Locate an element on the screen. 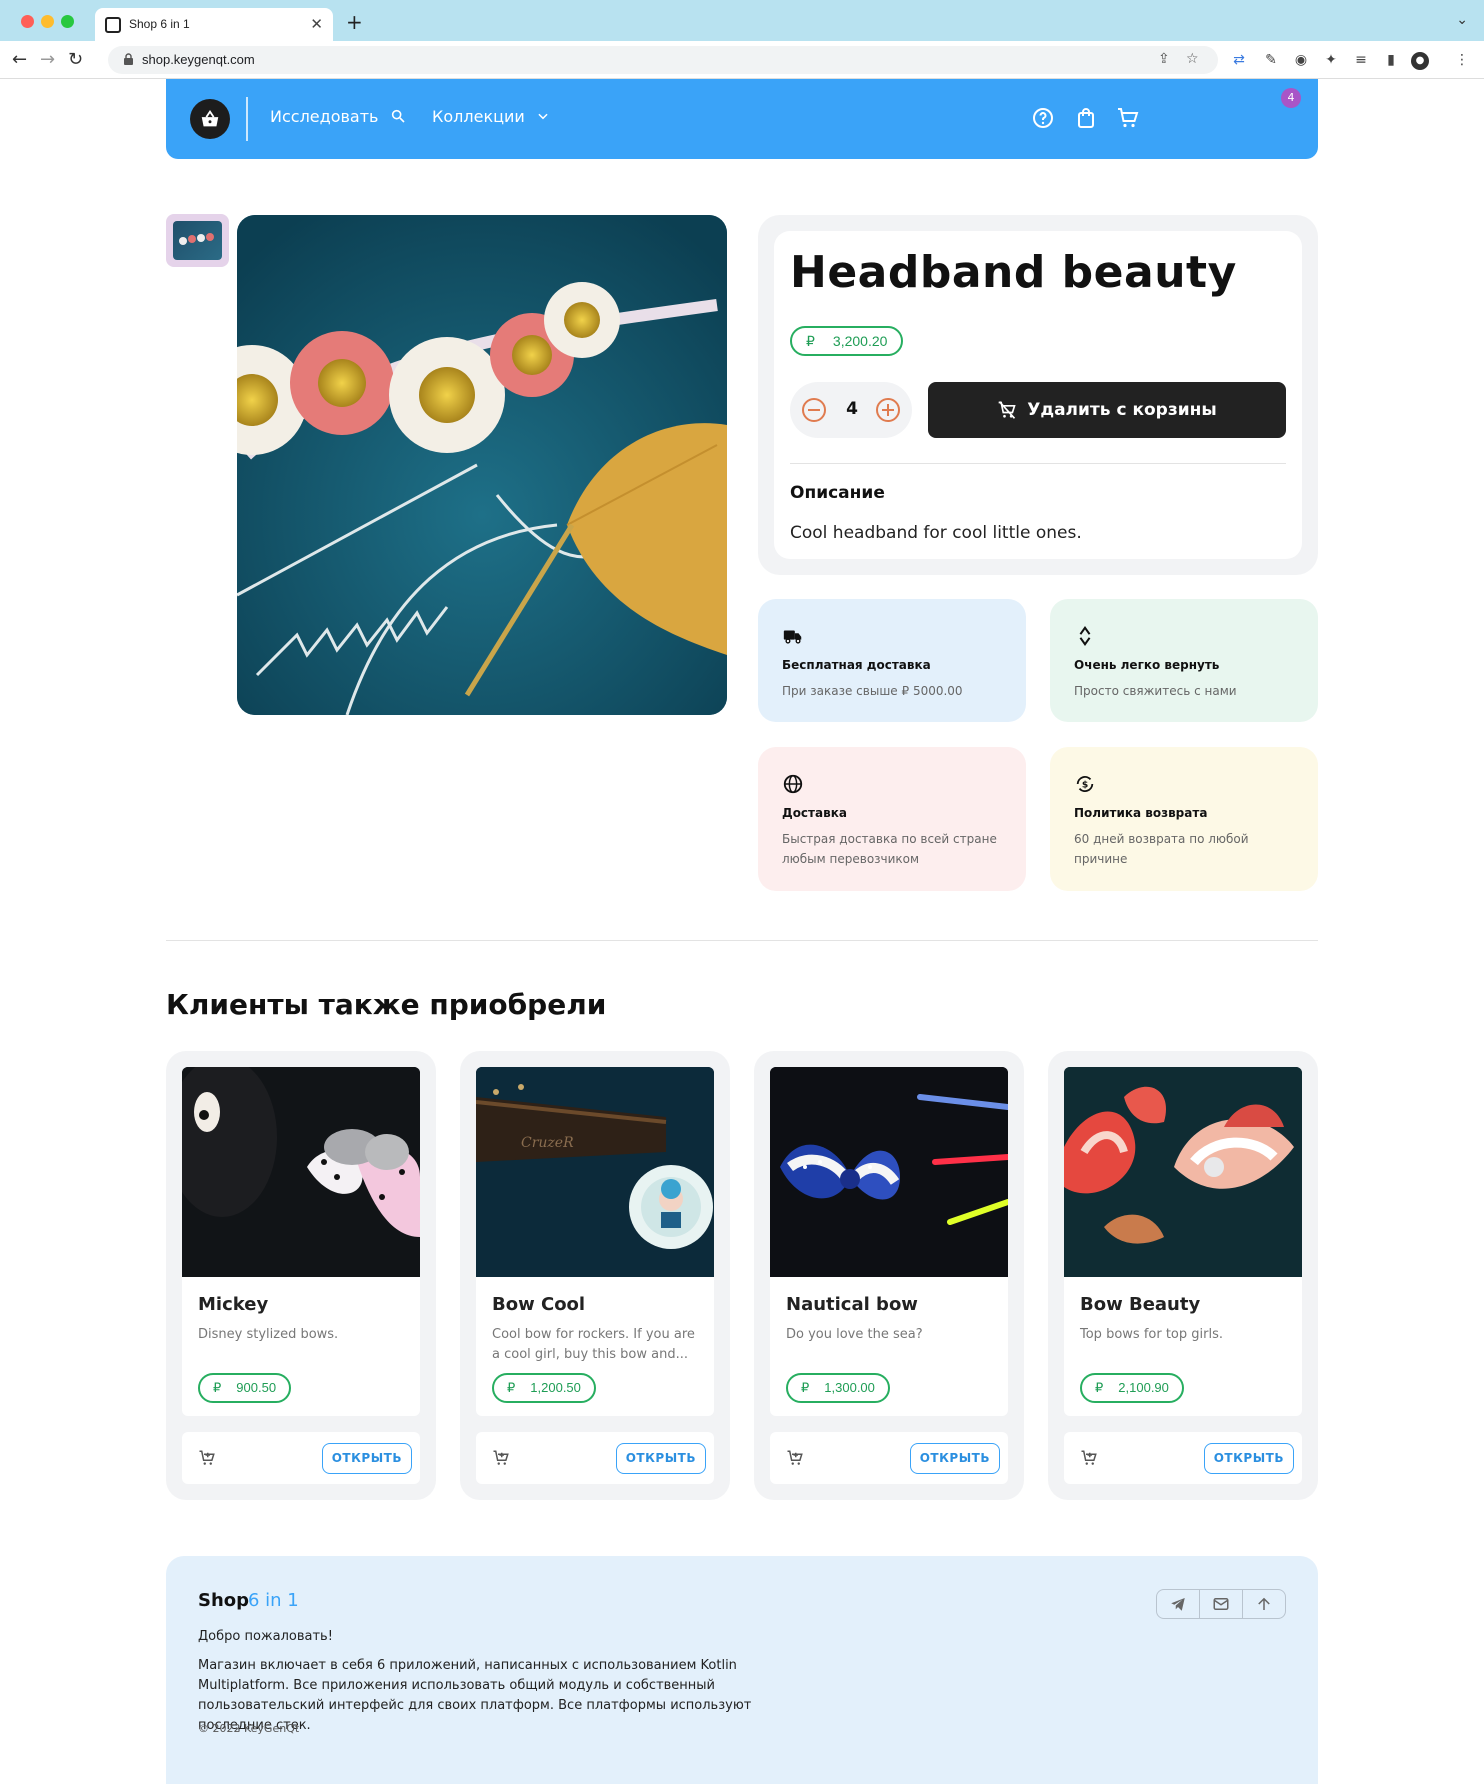  thumbnail-image is located at coordinates (197, 240).